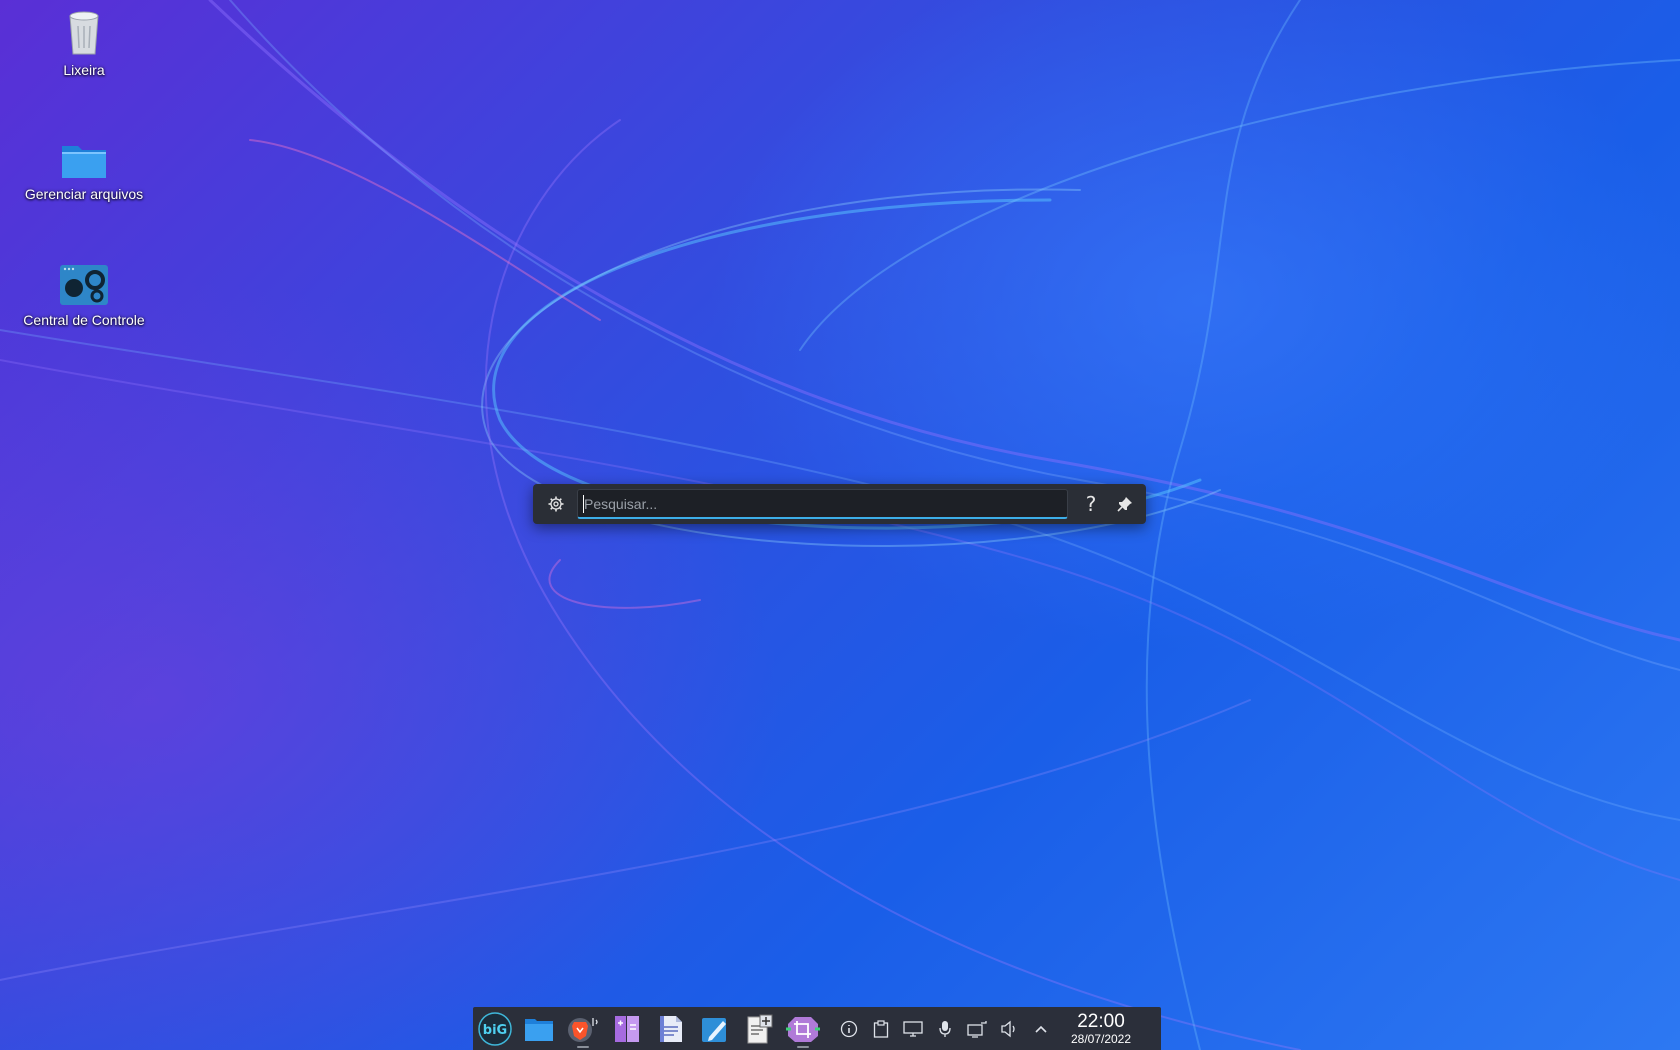 The image size is (1680, 1050). What do you see at coordinates (84, 320) in the screenshot?
I see `desktop-icon-label: Central de Controle` at bounding box center [84, 320].